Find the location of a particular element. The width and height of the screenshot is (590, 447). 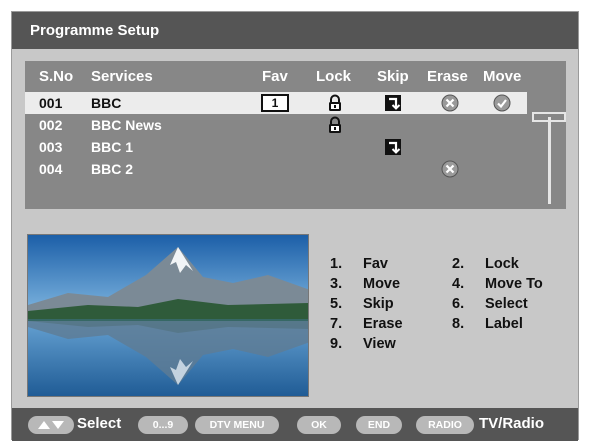

legend-number: 4. is located at coordinates (458, 284).